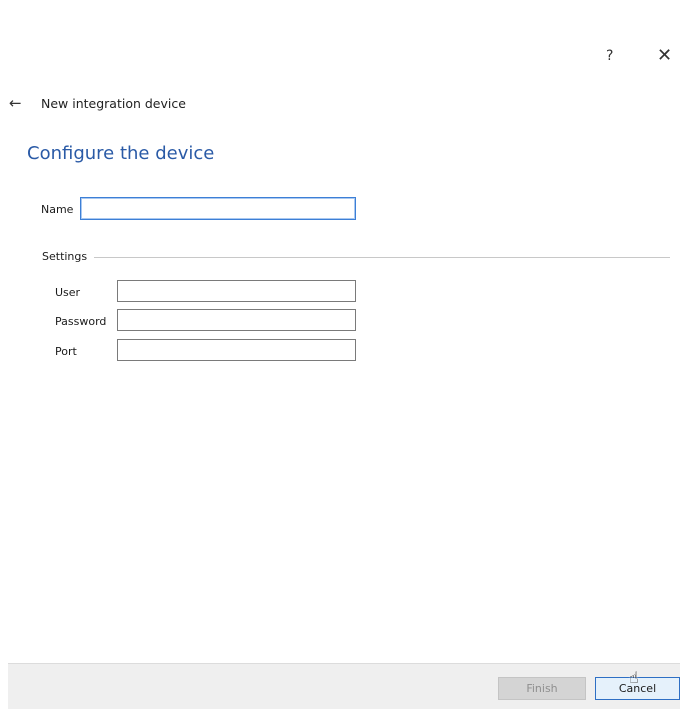 The height and width of the screenshot is (709, 680). Describe the element at coordinates (236, 291) in the screenshot. I see `user-input` at that location.